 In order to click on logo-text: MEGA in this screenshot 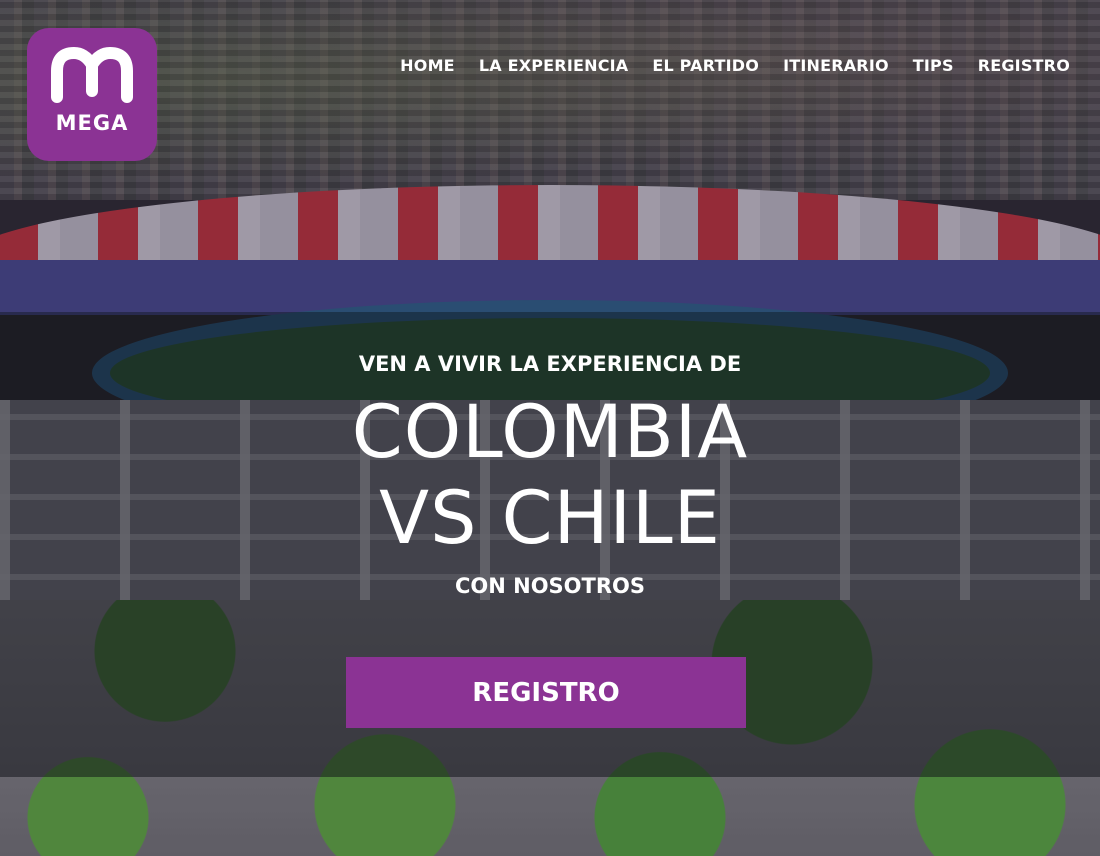, I will do `click(92, 122)`.